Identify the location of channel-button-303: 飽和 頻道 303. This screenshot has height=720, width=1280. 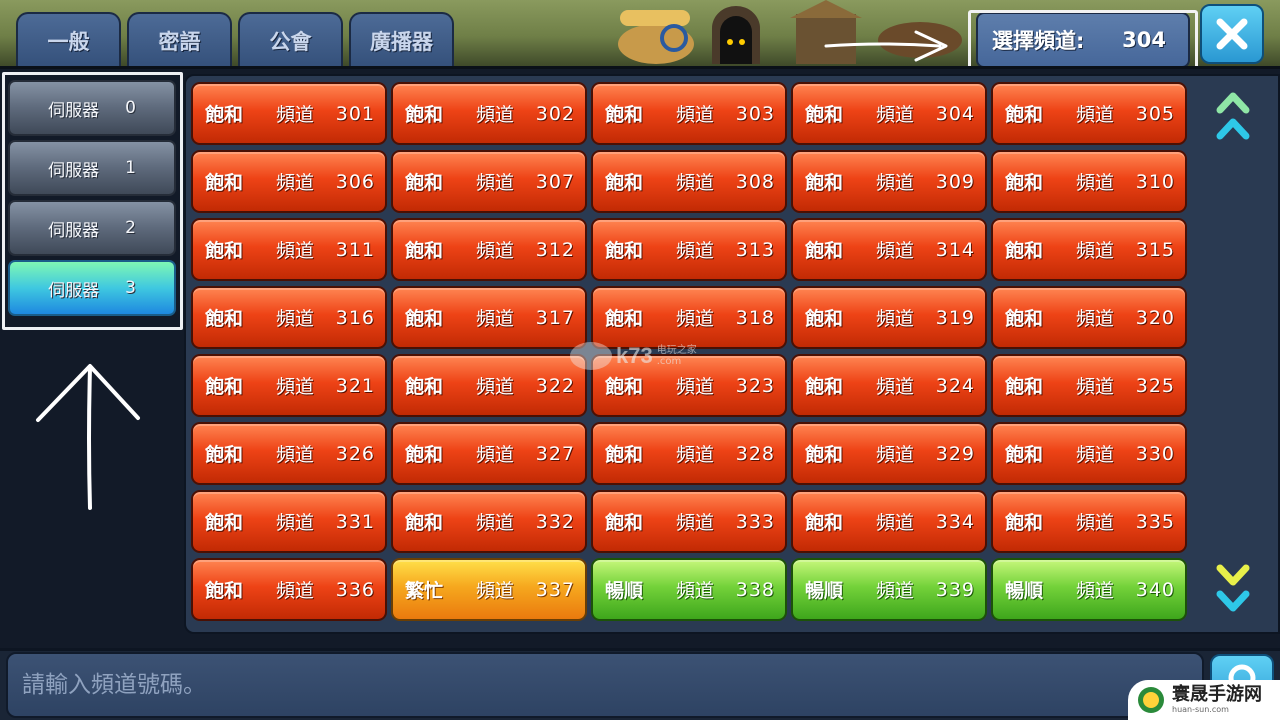
(689, 113).